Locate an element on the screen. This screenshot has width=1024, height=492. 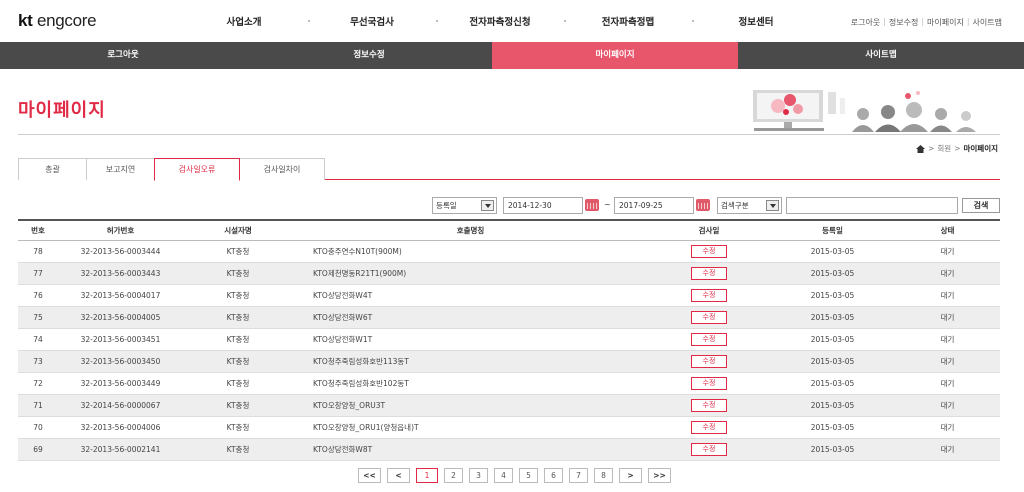
cell-permit-no: 32-2013-56-0004005 is located at coordinates (120, 317).